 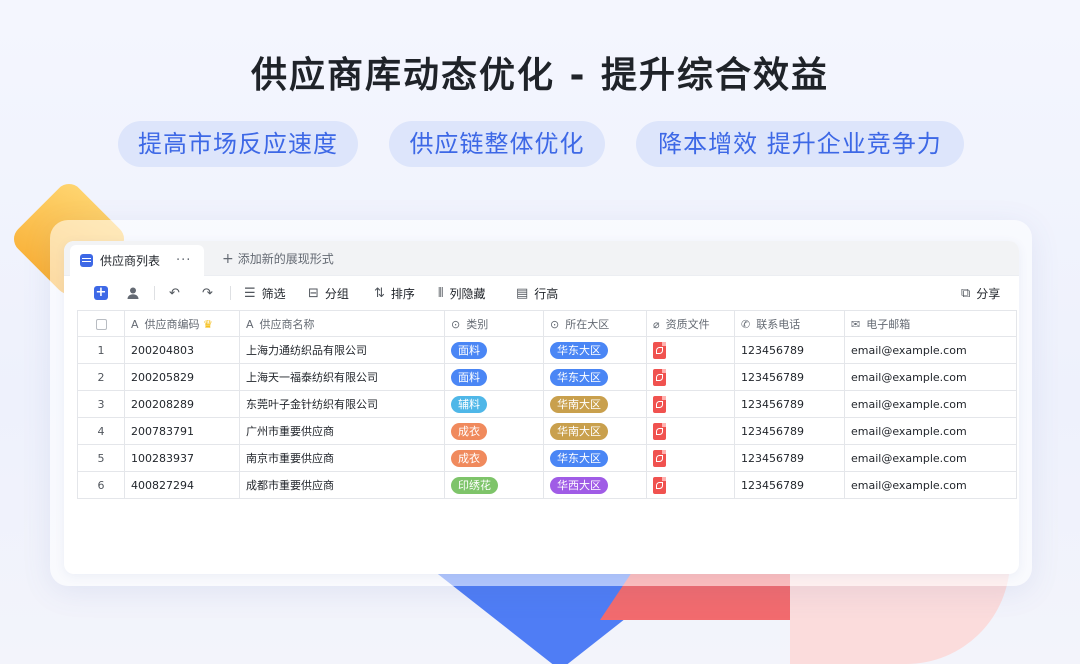 I want to click on category-tag: 印绣花, so click(x=474, y=485).